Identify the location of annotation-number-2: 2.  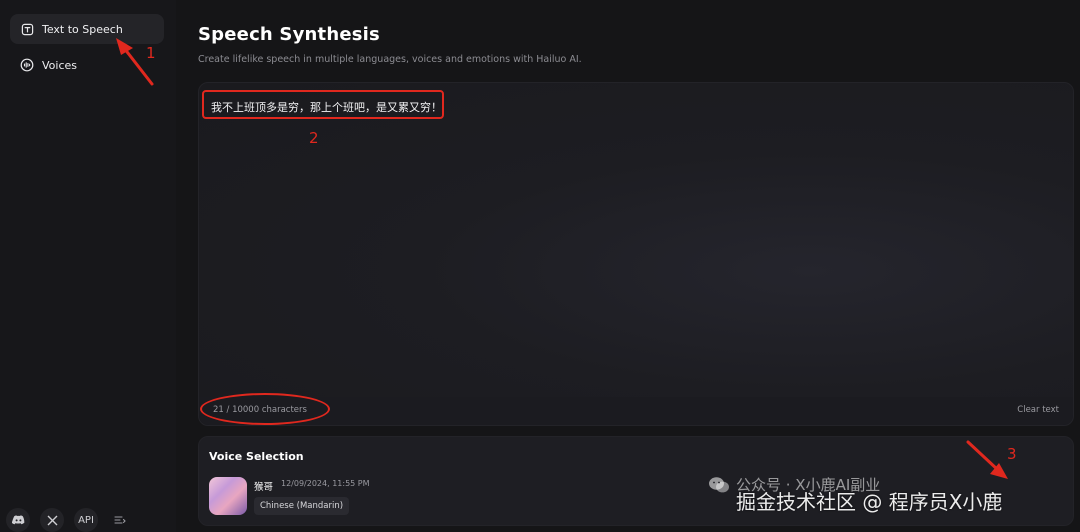
(314, 138).